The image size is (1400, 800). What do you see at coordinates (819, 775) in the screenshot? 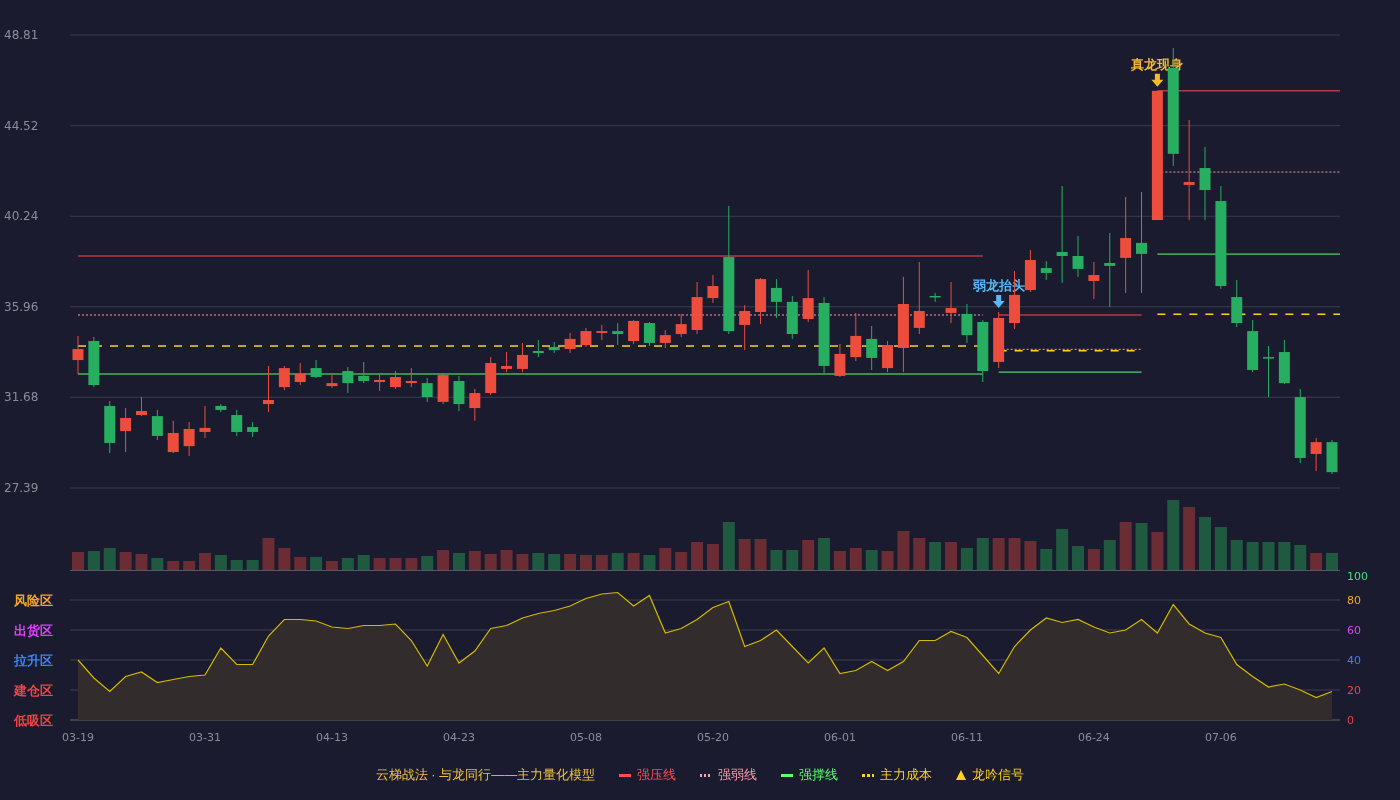
I see `legend-label: 强撑线` at bounding box center [819, 775].